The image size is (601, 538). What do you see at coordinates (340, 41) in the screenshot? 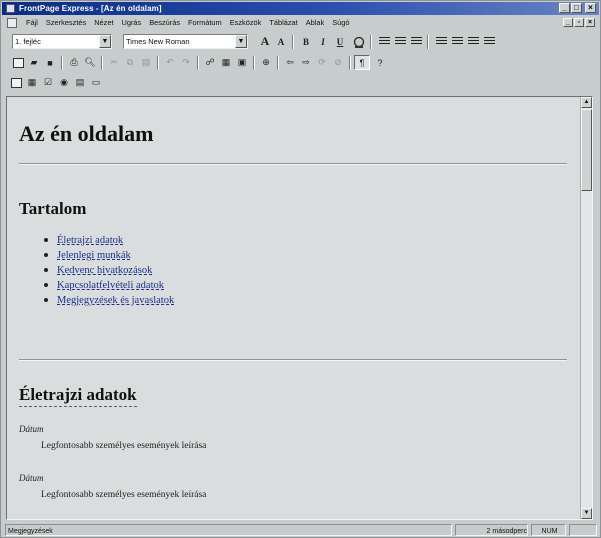
I see `underline-button: U` at bounding box center [340, 41].